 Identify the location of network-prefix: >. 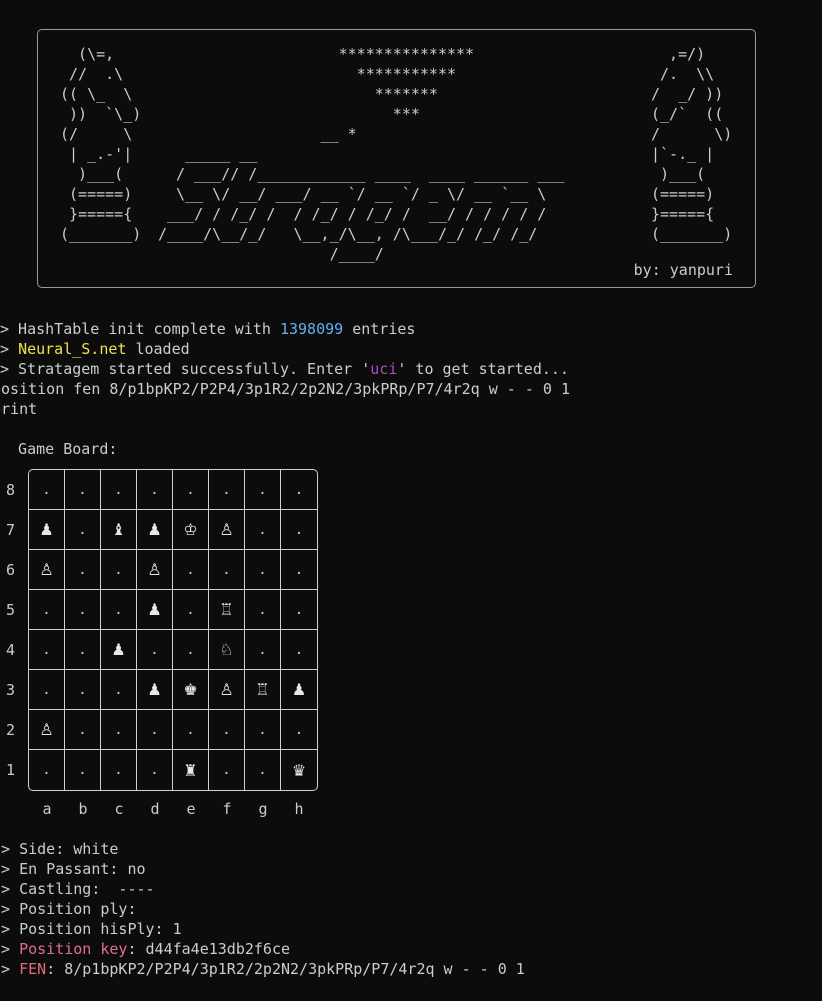
(9, 349).